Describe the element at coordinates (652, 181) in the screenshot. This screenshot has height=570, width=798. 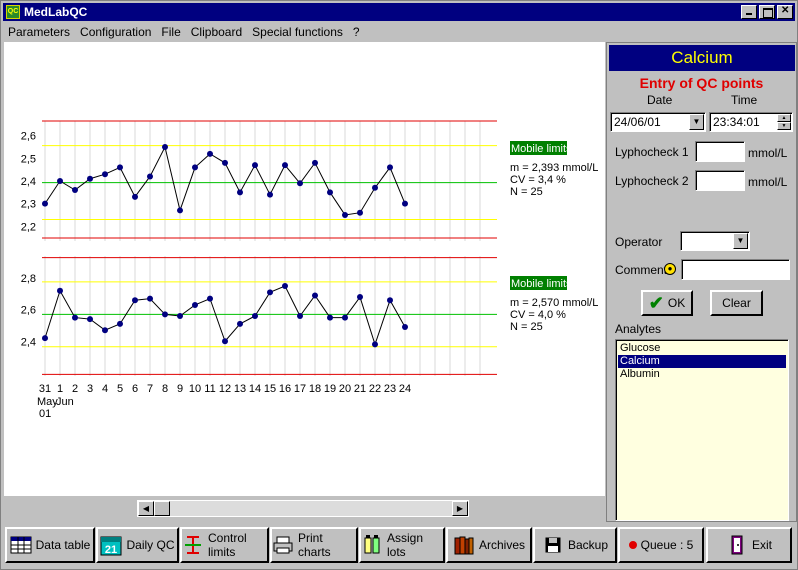
I see `lyphocheck-2-label: Lyphocheck 2` at that location.